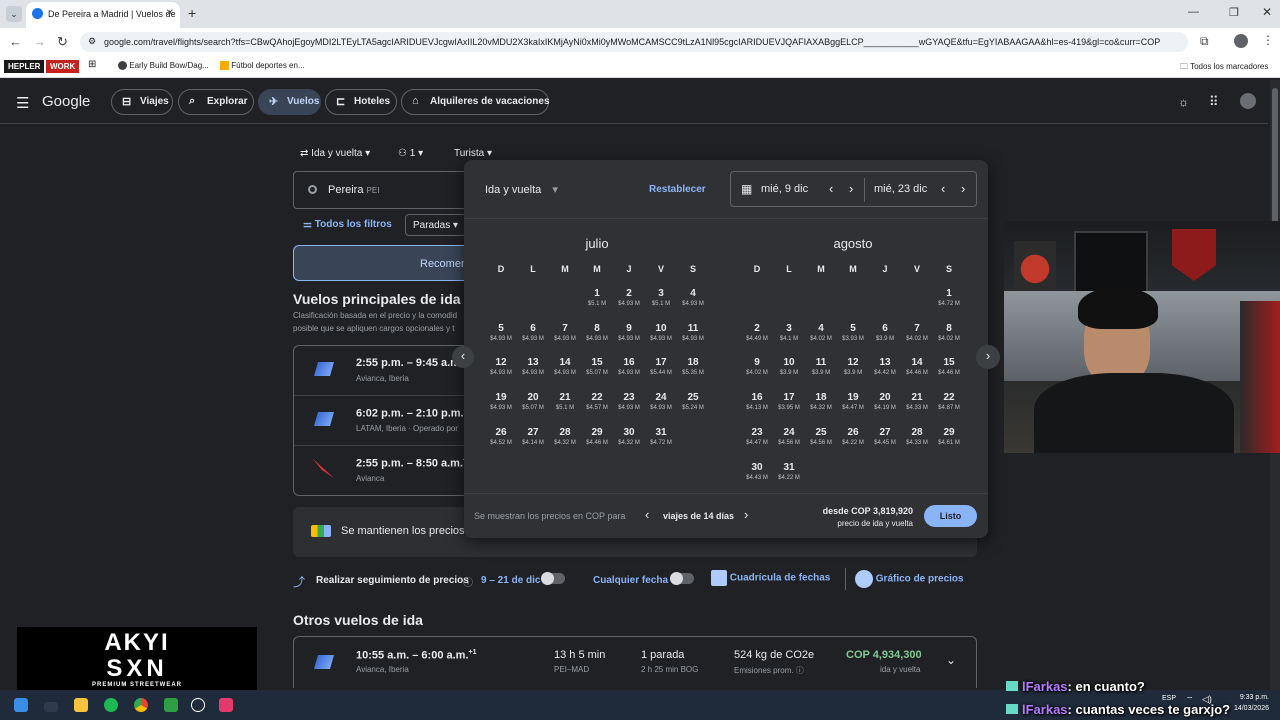 The height and width of the screenshot is (720, 1280). Describe the element at coordinates (851, 188) in the screenshot. I see `depart-next-icon: ›` at that location.